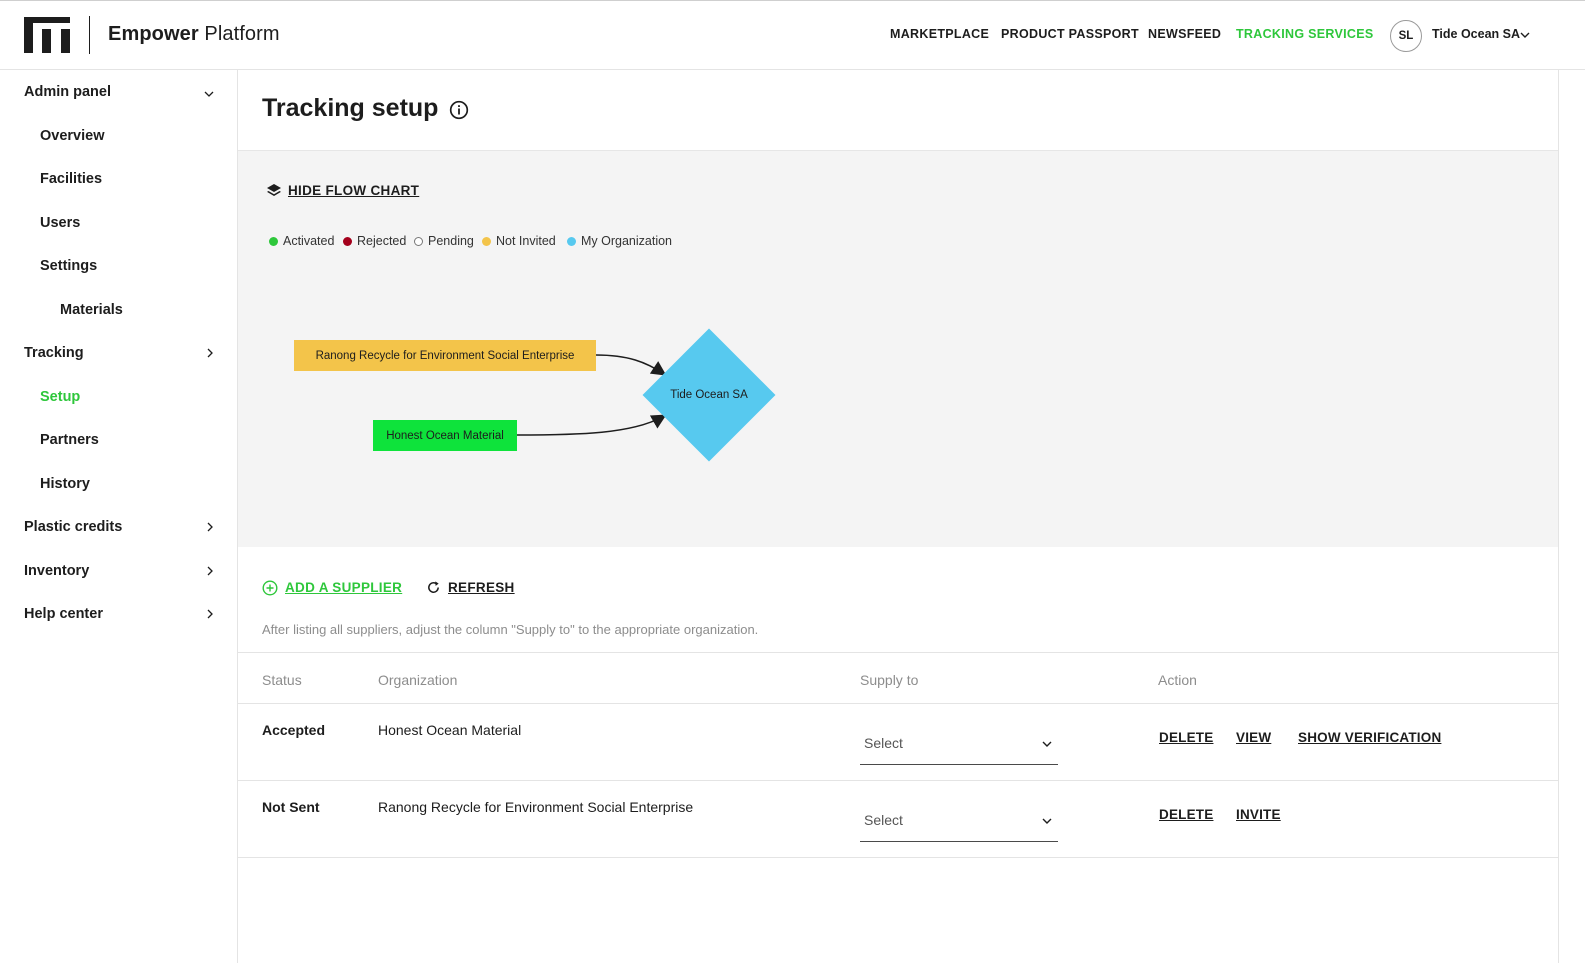  I want to click on sidebar-item-history: History, so click(65, 484).